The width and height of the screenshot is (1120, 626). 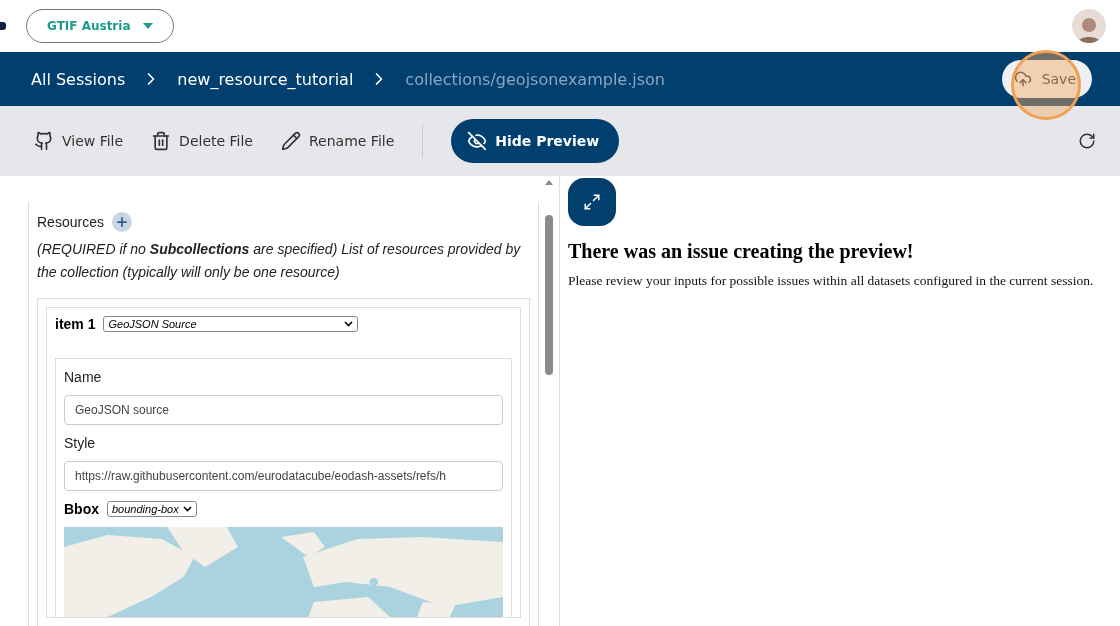 I want to click on toolbar-button: Delete File, so click(x=202, y=141).